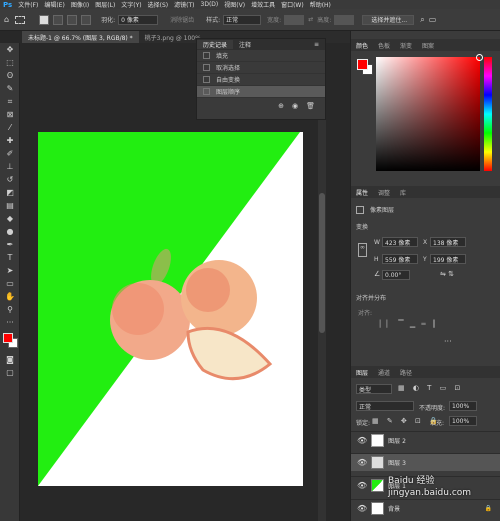  I want to click on pen-icon: ✒, so click(10, 244).